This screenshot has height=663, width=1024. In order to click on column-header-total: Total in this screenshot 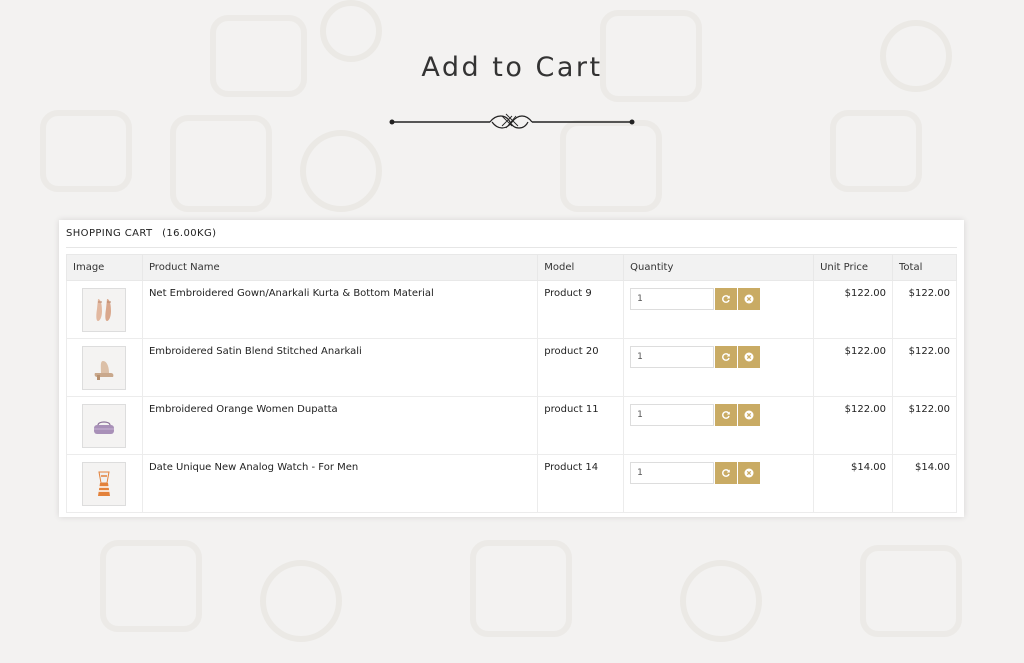, I will do `click(924, 267)`.